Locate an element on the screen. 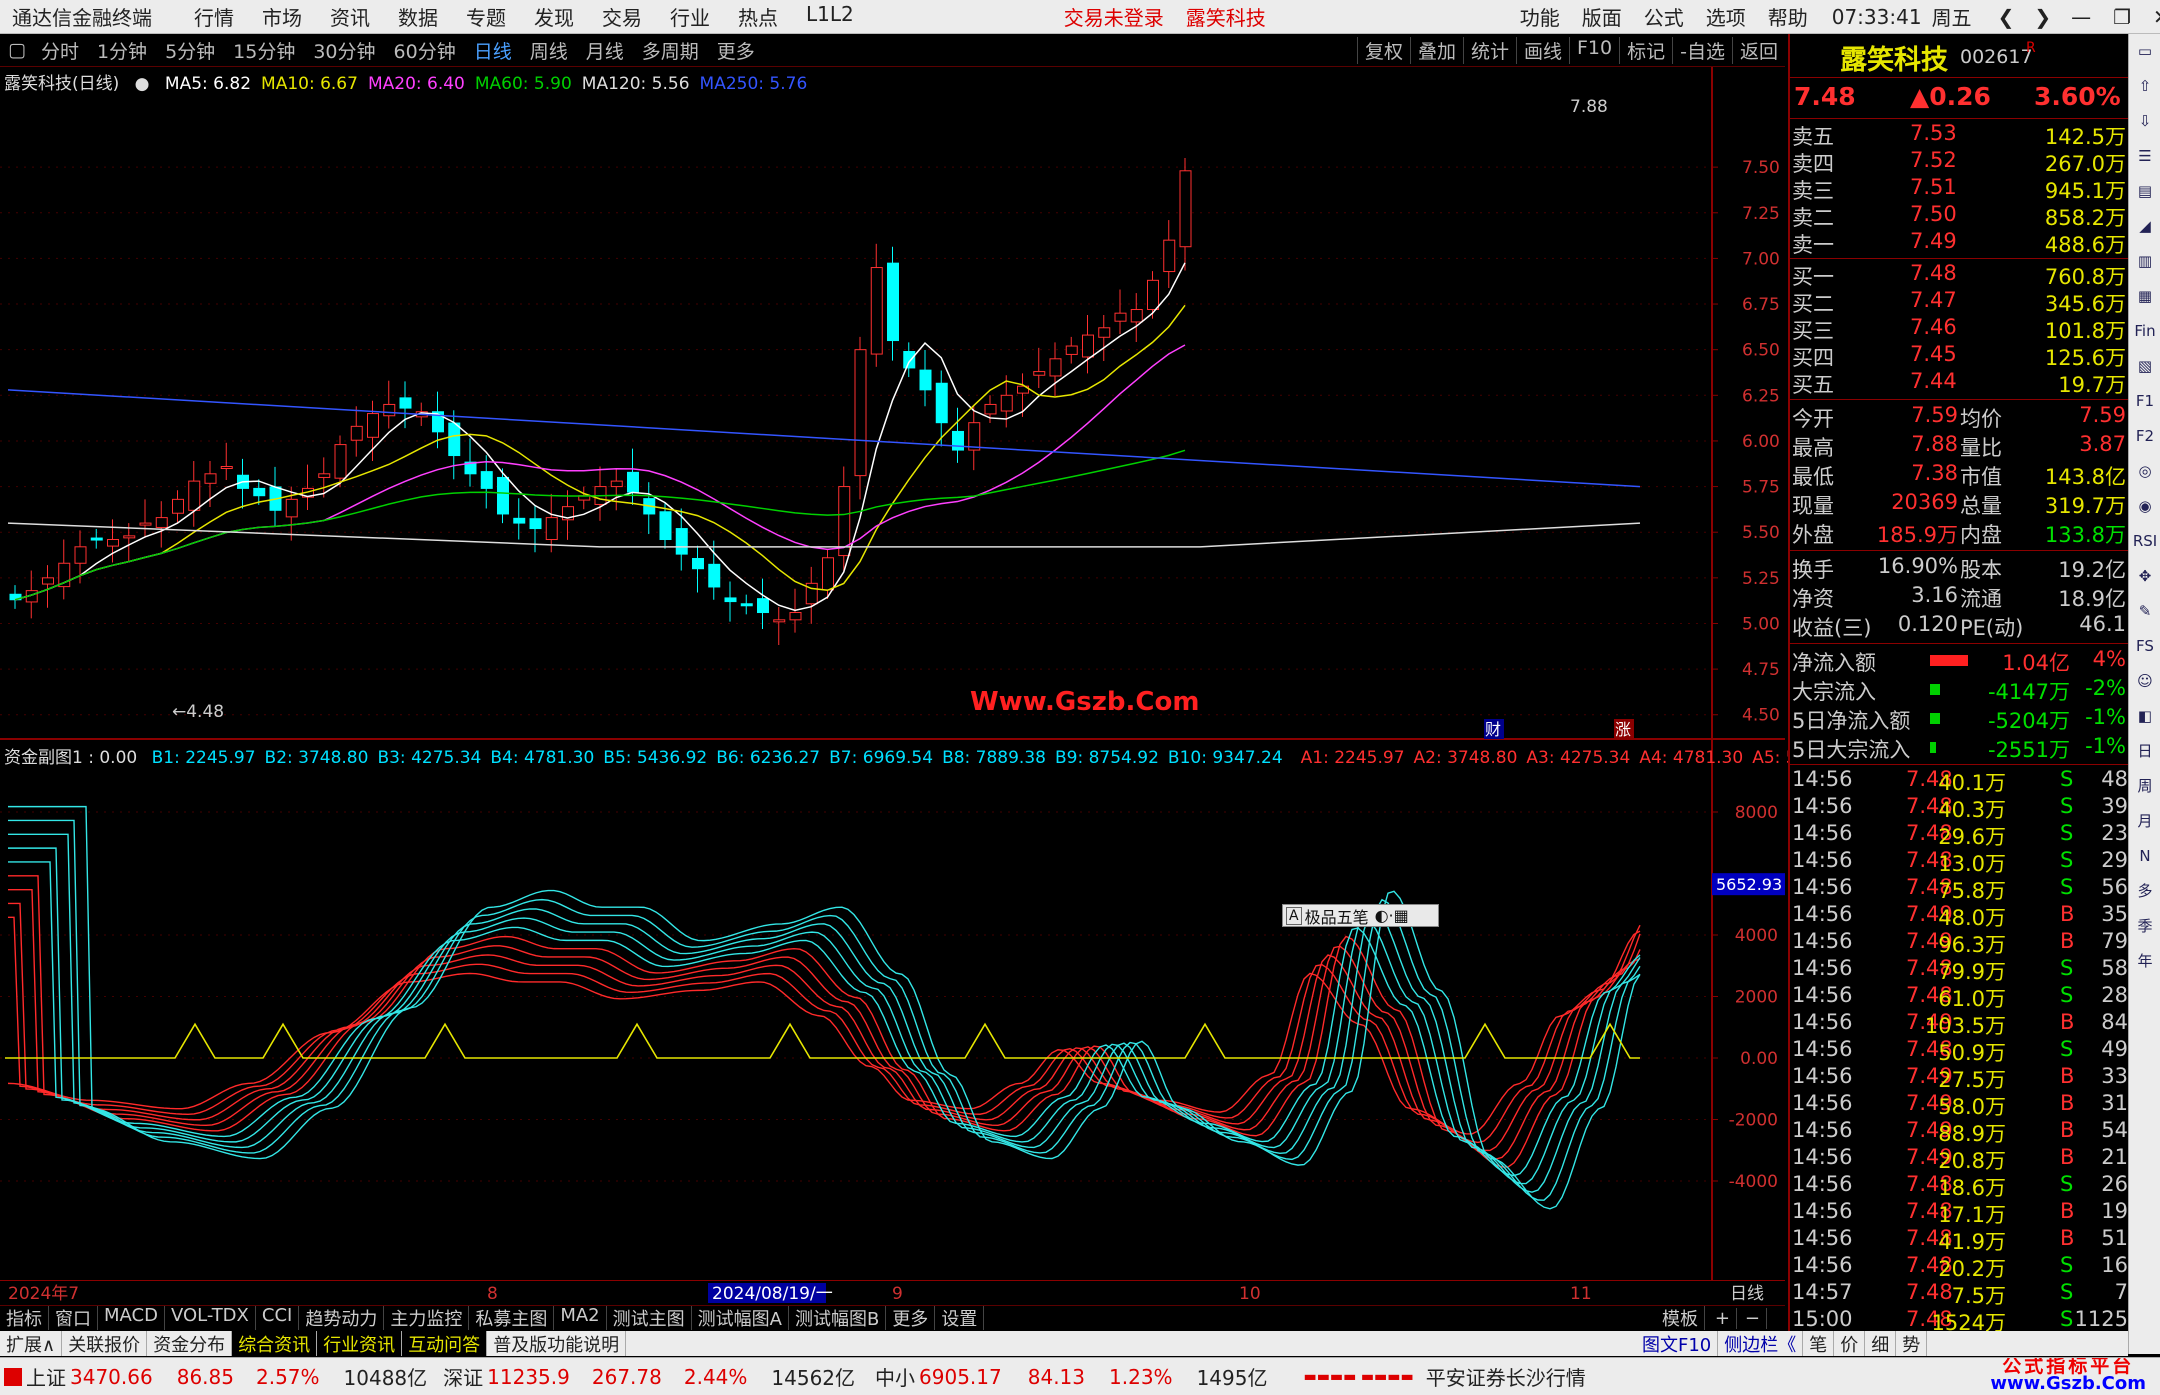  side-tool-icon: ▥ is located at coordinates (2145, 262).